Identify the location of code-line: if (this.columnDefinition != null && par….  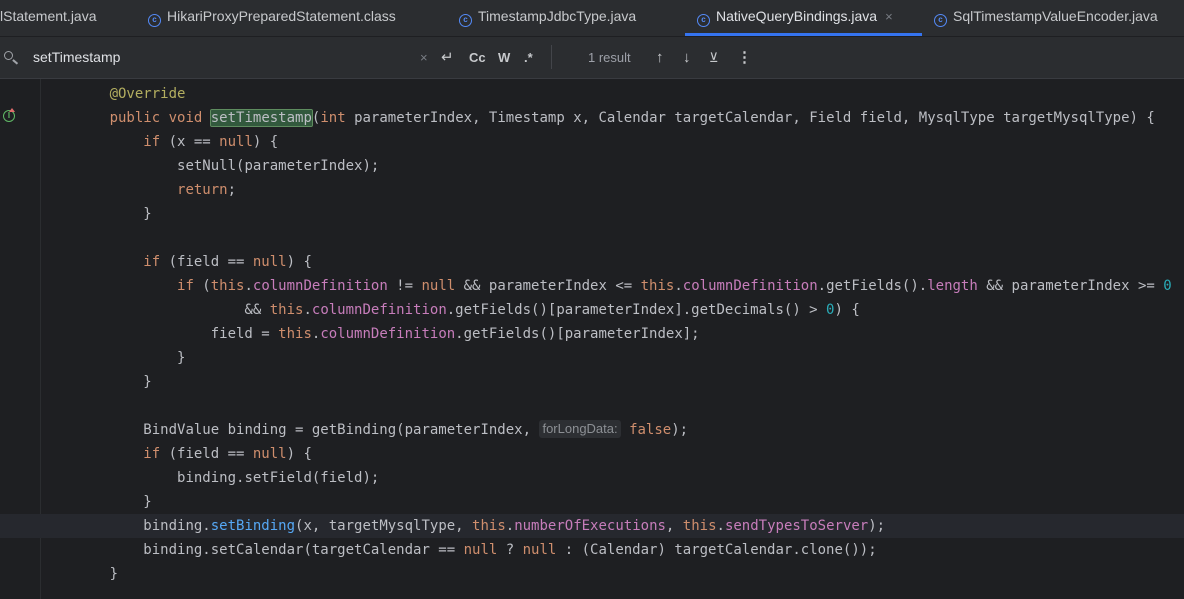
(592, 286).